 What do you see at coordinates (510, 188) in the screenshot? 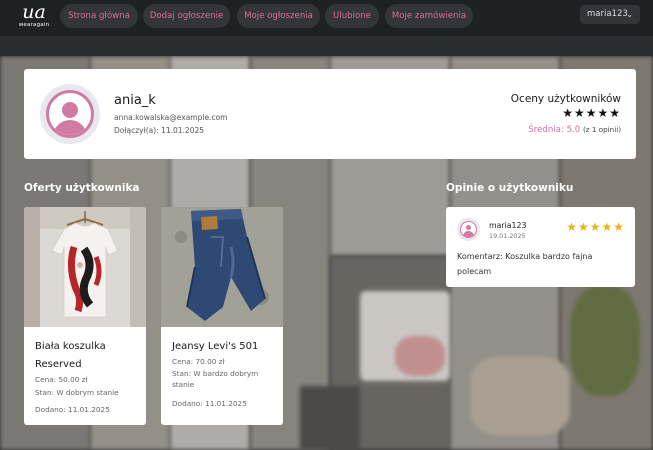
I see `reviews-section-title: Opinie o użytkowniku` at bounding box center [510, 188].